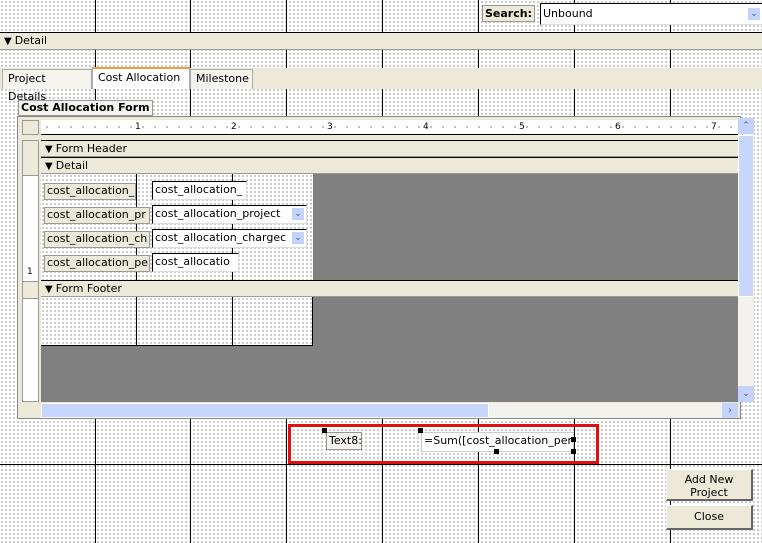  What do you see at coordinates (97, 239) in the screenshot?
I see `field-label: cost_allocation_ch` at bounding box center [97, 239].